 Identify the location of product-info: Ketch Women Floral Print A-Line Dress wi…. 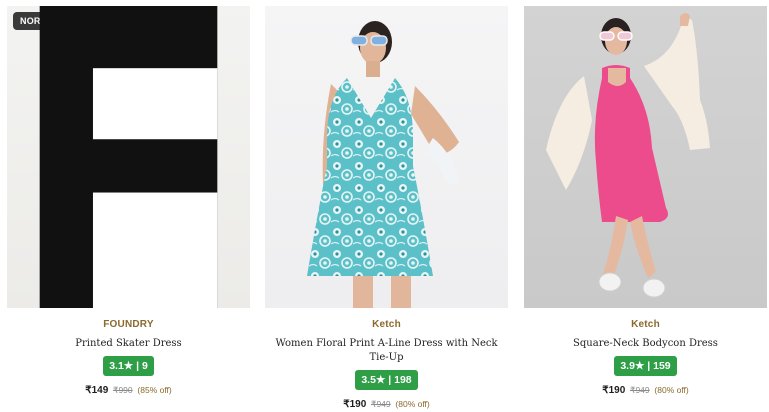
(386, 364).